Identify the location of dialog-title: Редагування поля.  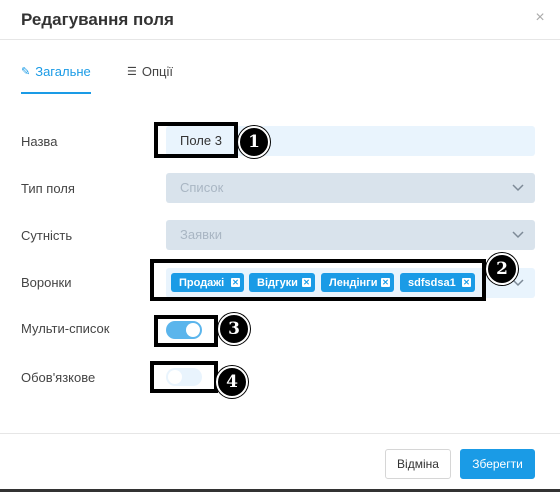
(97, 19).